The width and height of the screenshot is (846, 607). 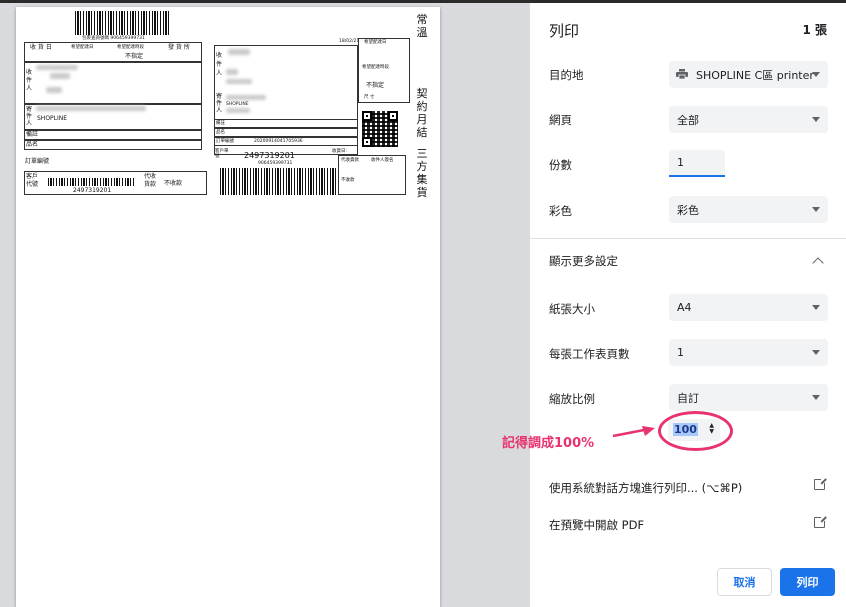 What do you see at coordinates (818, 263) in the screenshot?
I see `chevron-up-icon` at bounding box center [818, 263].